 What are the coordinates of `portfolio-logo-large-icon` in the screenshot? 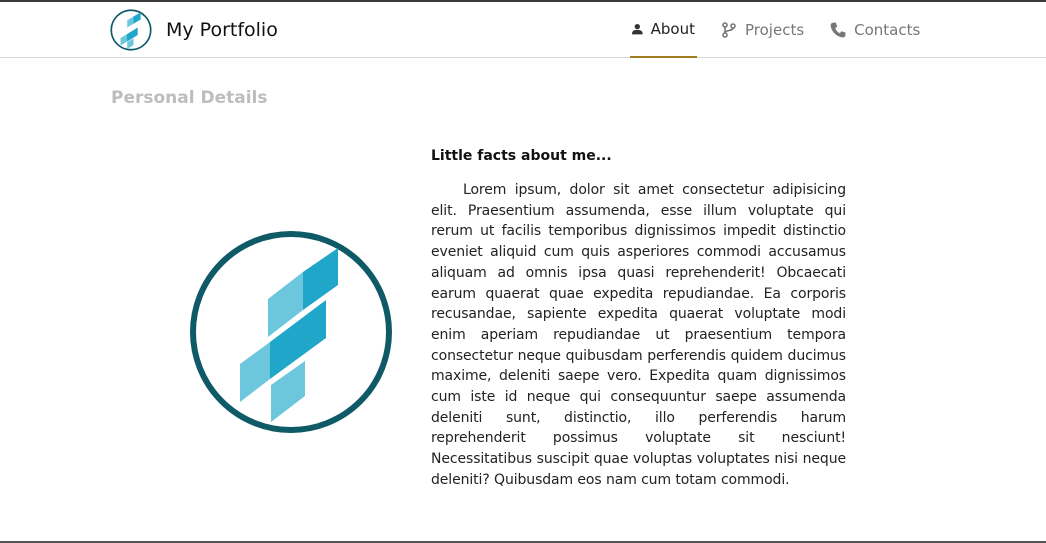 It's located at (291, 332).